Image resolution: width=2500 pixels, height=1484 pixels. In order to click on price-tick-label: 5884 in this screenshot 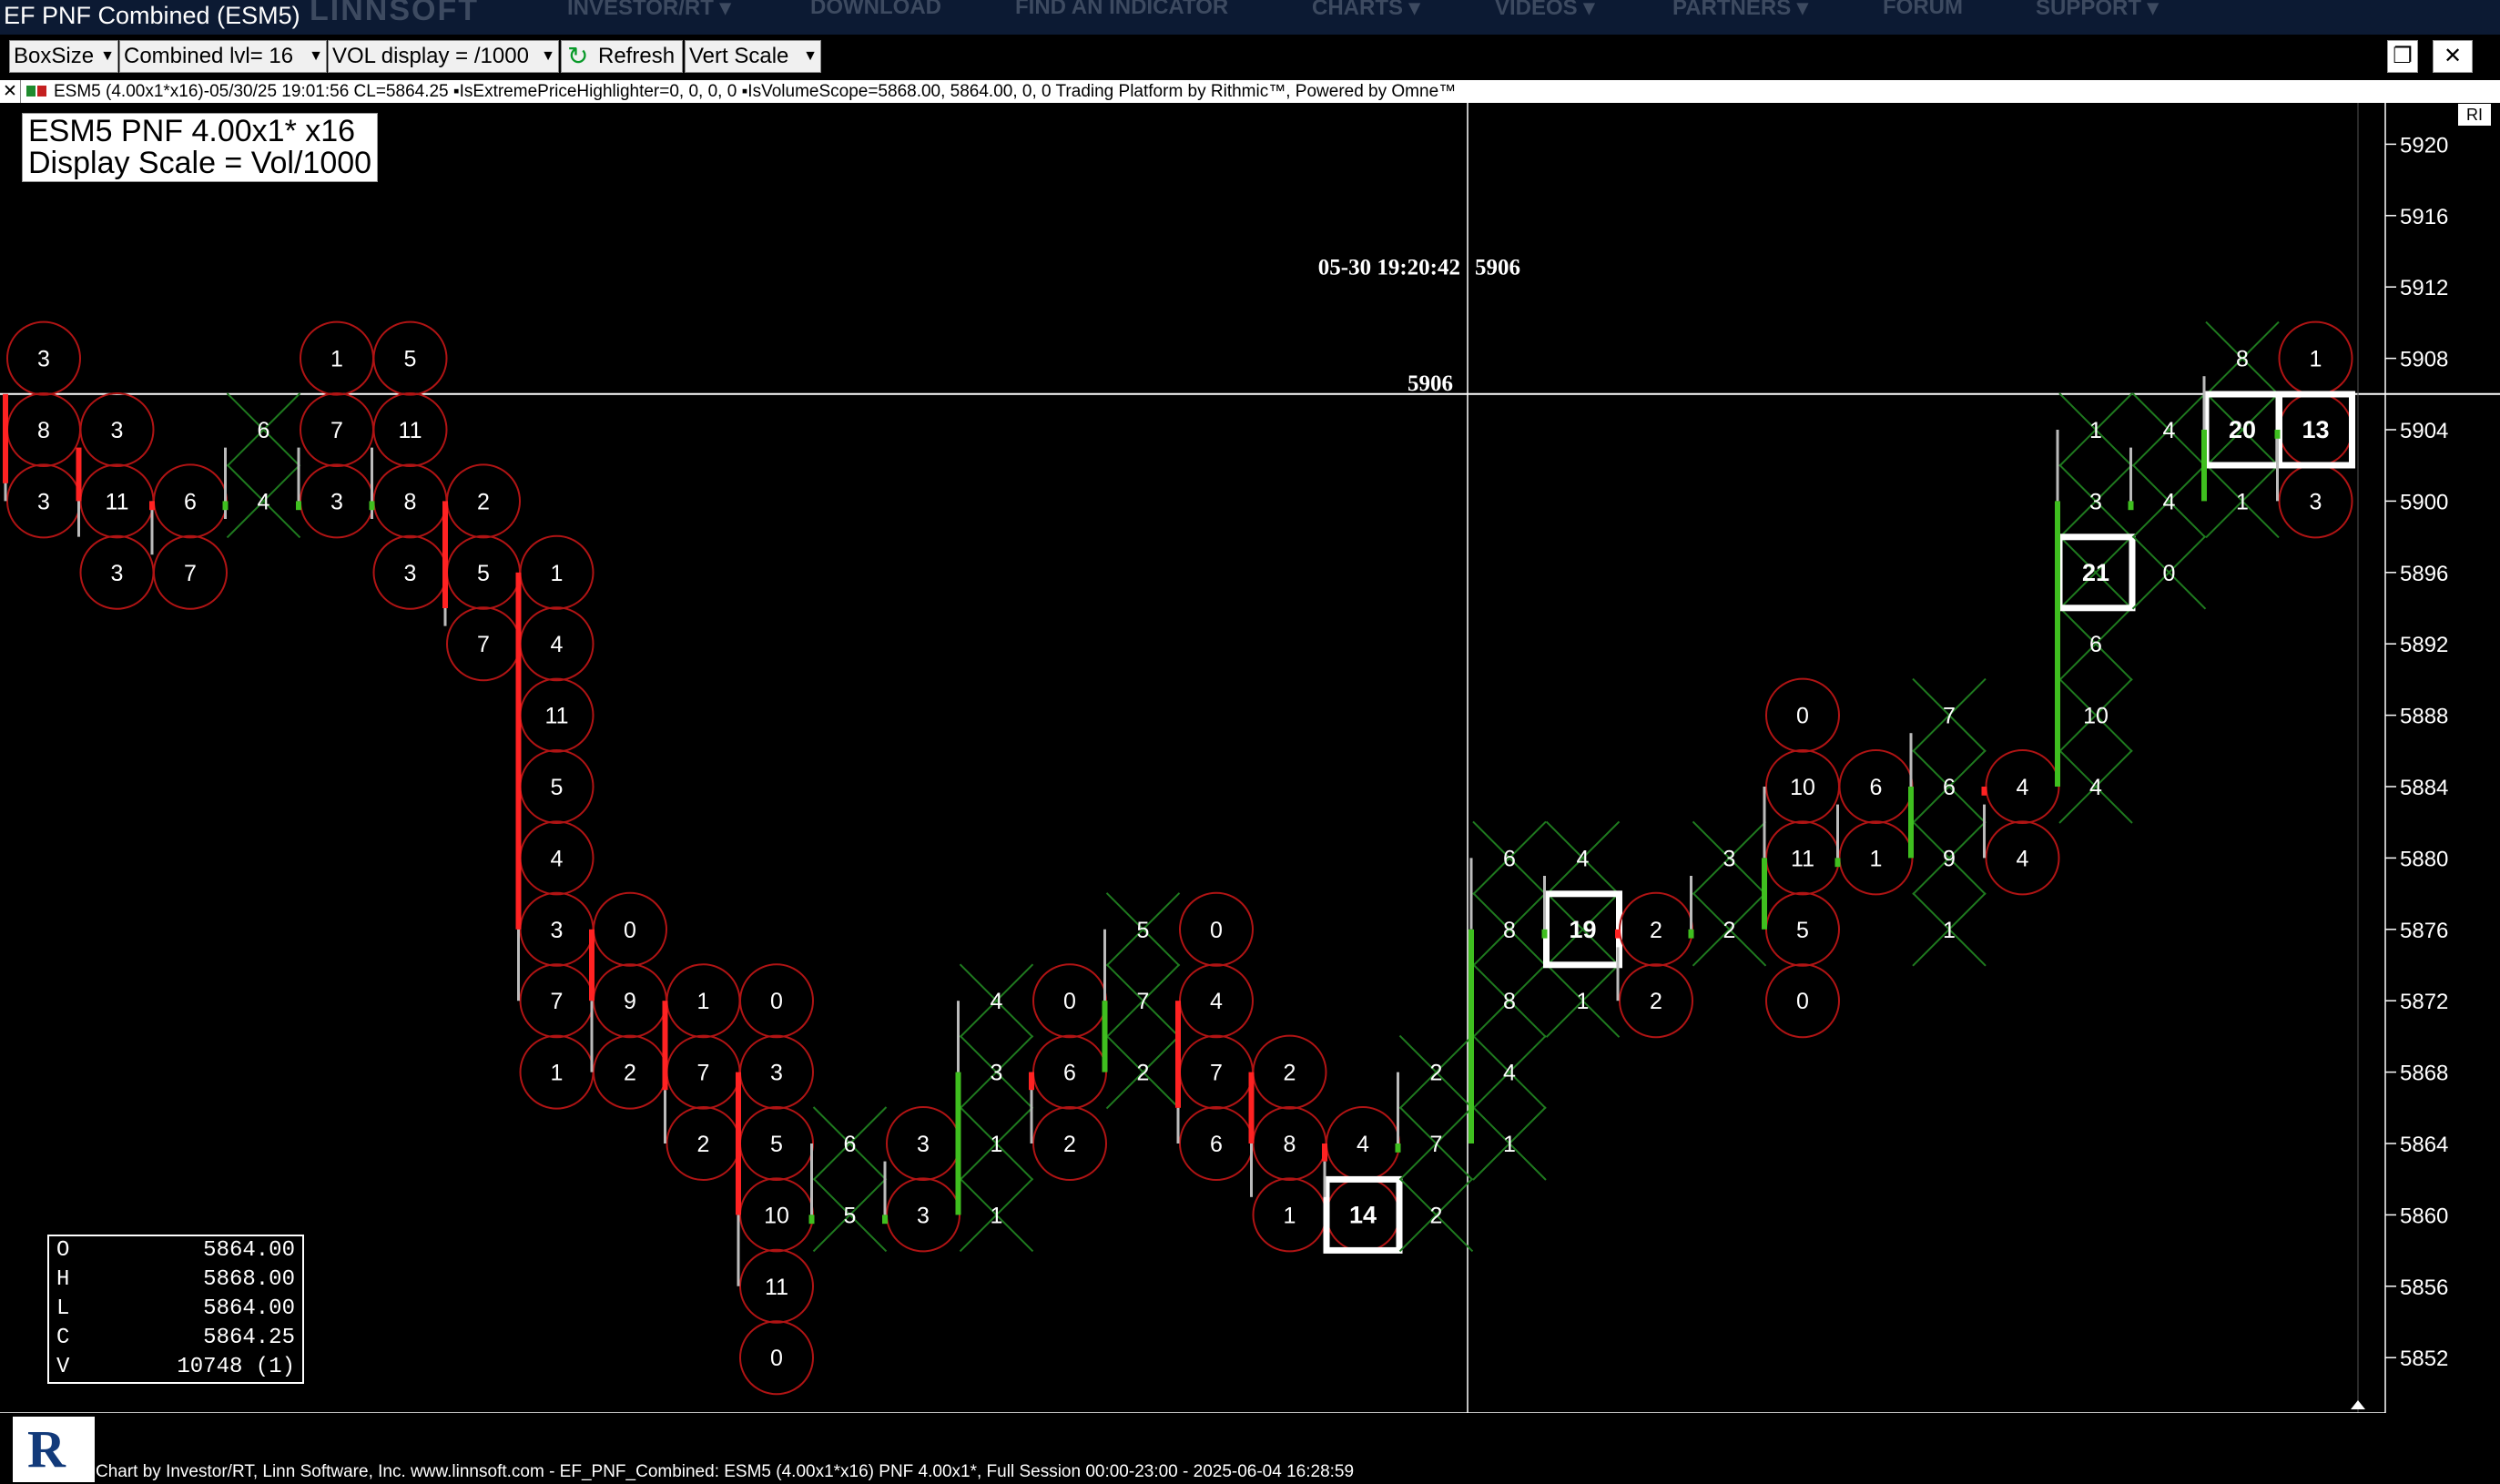, I will do `click(2424, 788)`.